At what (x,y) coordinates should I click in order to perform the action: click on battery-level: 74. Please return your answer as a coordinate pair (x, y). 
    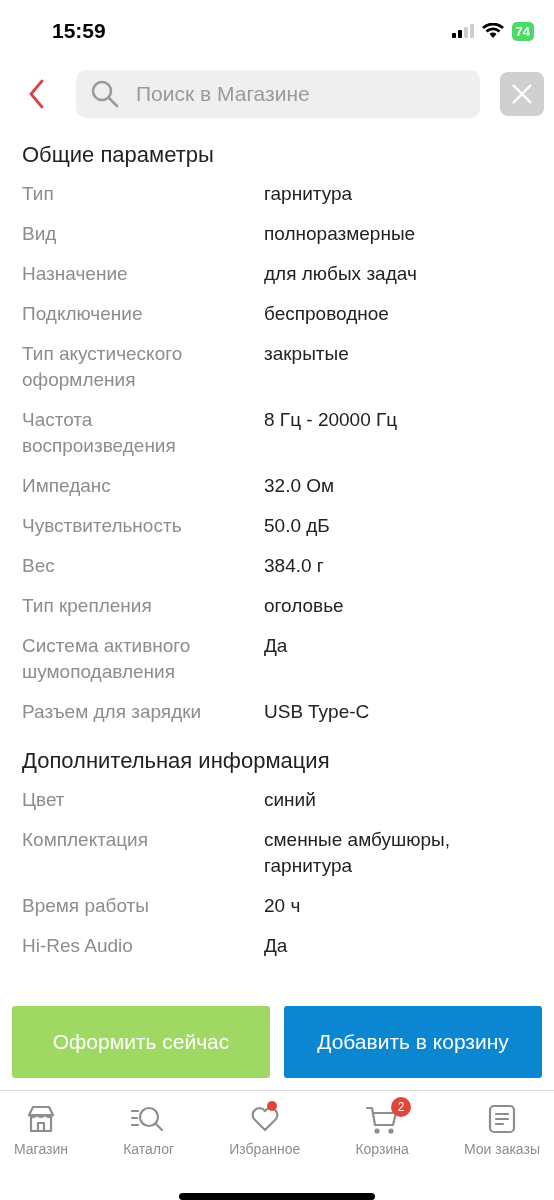
    Looking at the image, I should click on (522, 31).